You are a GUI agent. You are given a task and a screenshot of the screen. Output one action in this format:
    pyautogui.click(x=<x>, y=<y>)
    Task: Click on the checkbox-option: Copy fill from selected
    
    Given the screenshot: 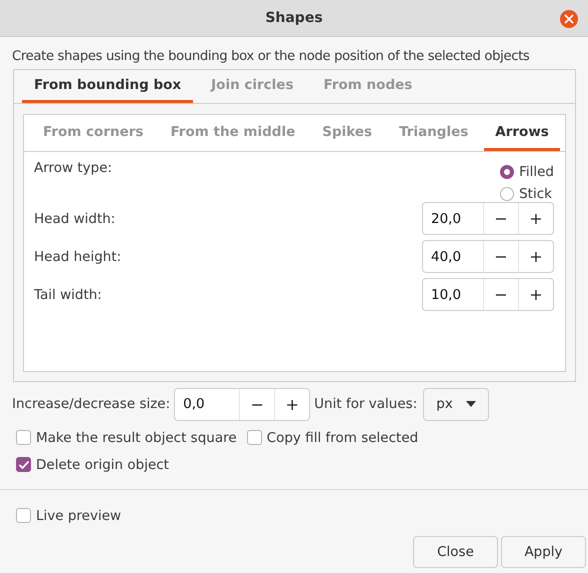 What is the action you would take?
    pyautogui.click(x=332, y=437)
    